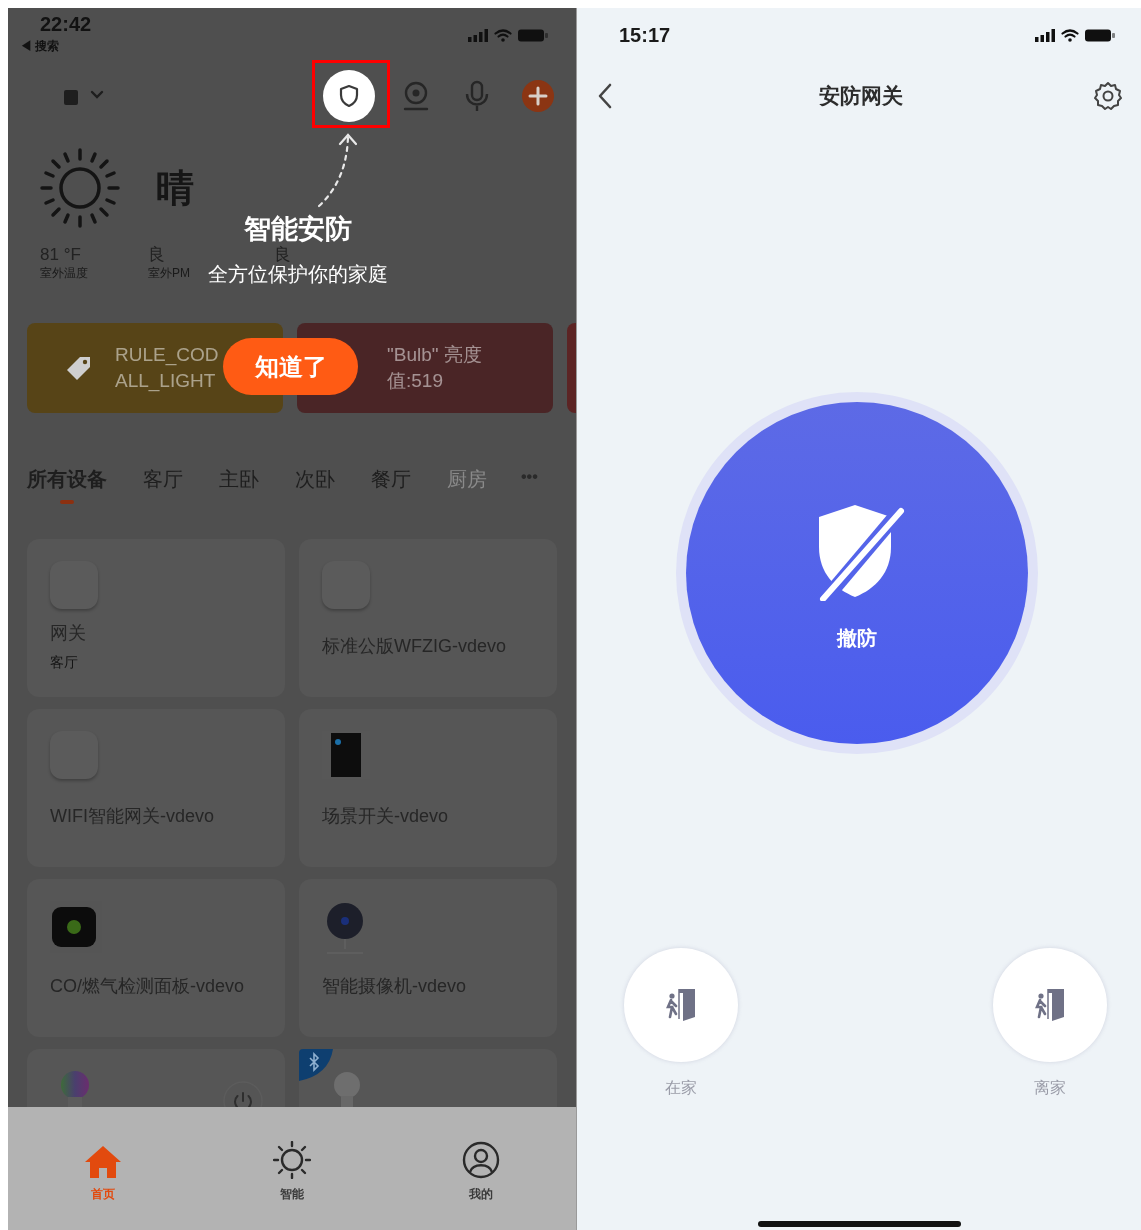 The height and width of the screenshot is (1230, 1141). I want to click on got-it-tooltip: 知道了, so click(290, 366).